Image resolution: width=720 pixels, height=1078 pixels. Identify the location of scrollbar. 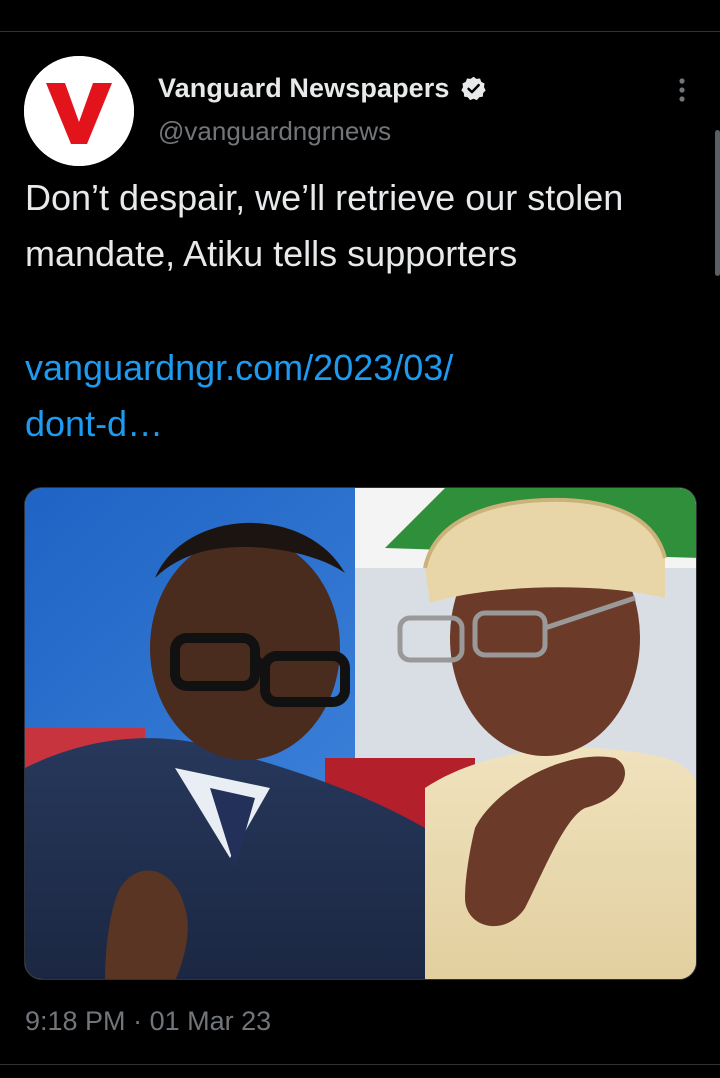
(717, 203).